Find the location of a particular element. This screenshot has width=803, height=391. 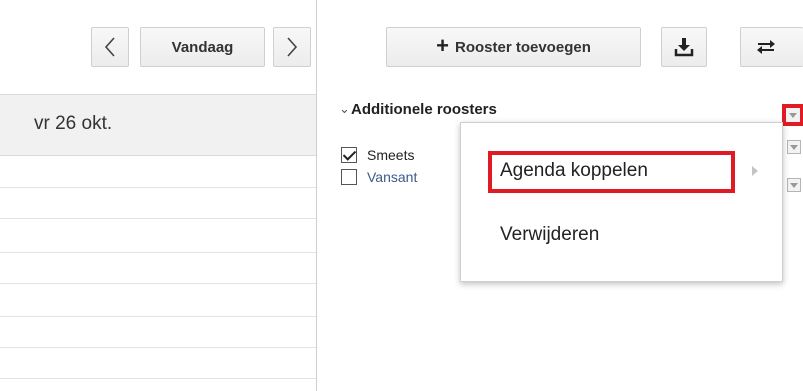

calendars-toolbar: + Rooster toevoegen is located at coordinates (560, 47).